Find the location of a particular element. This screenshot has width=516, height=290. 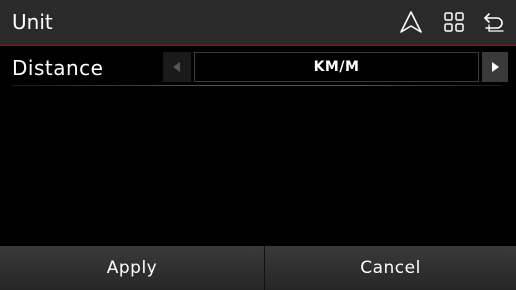

page-title: Unit is located at coordinates (32, 22).